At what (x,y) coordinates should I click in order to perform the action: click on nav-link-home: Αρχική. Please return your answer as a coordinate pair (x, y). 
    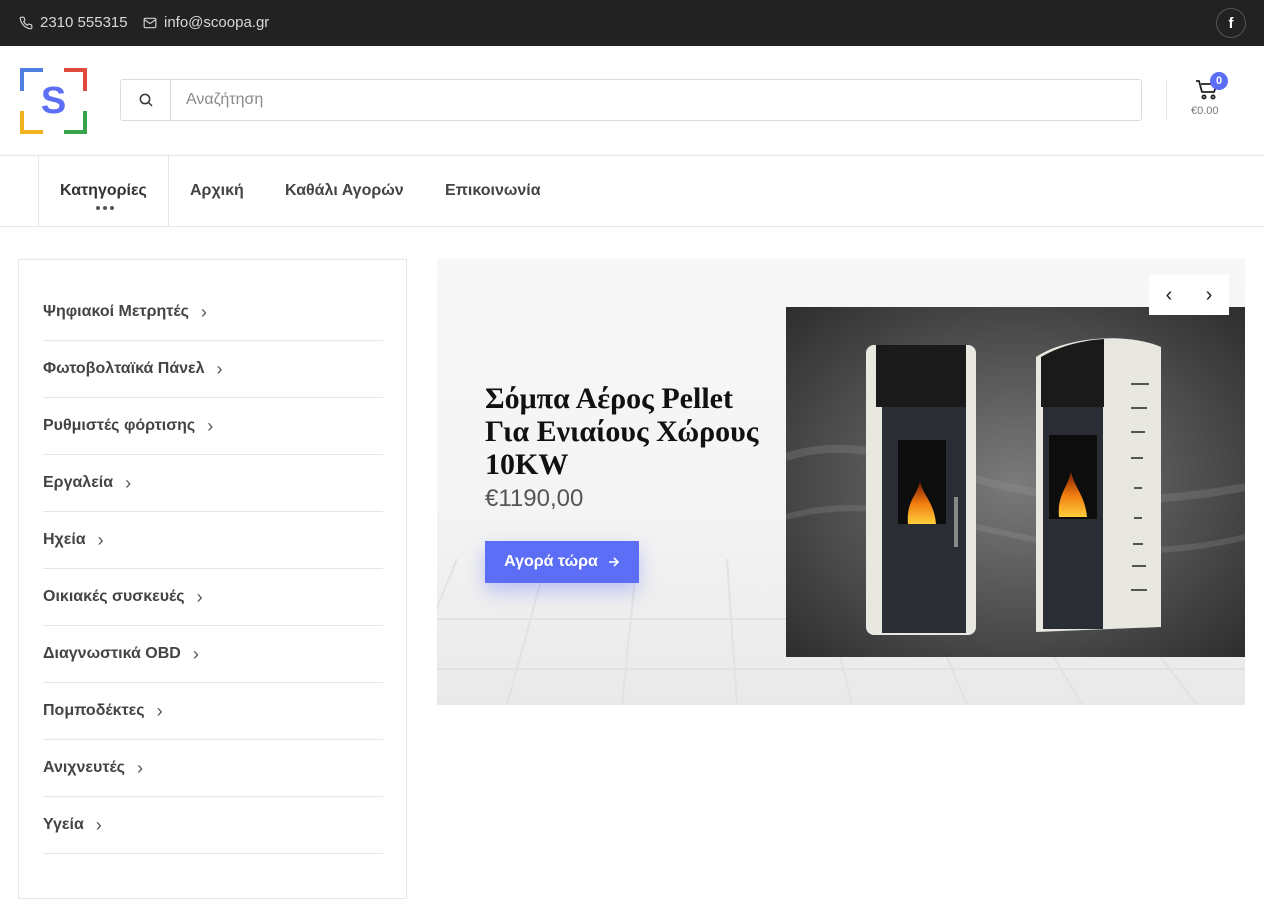
    Looking at the image, I should click on (217, 191).